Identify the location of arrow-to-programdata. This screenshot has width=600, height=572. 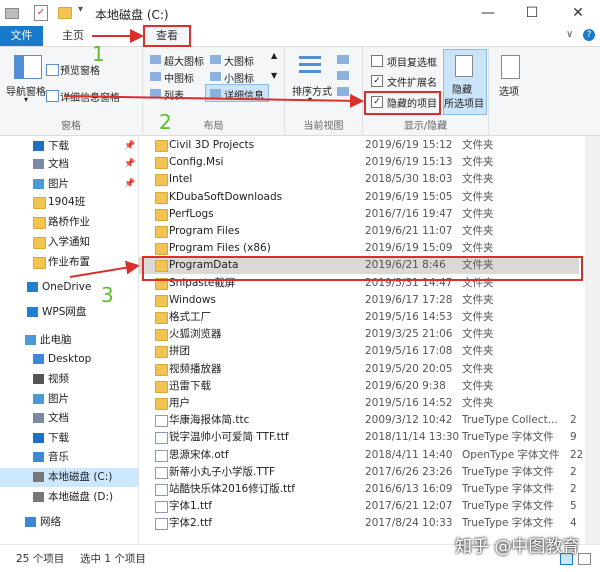
(104, 269).